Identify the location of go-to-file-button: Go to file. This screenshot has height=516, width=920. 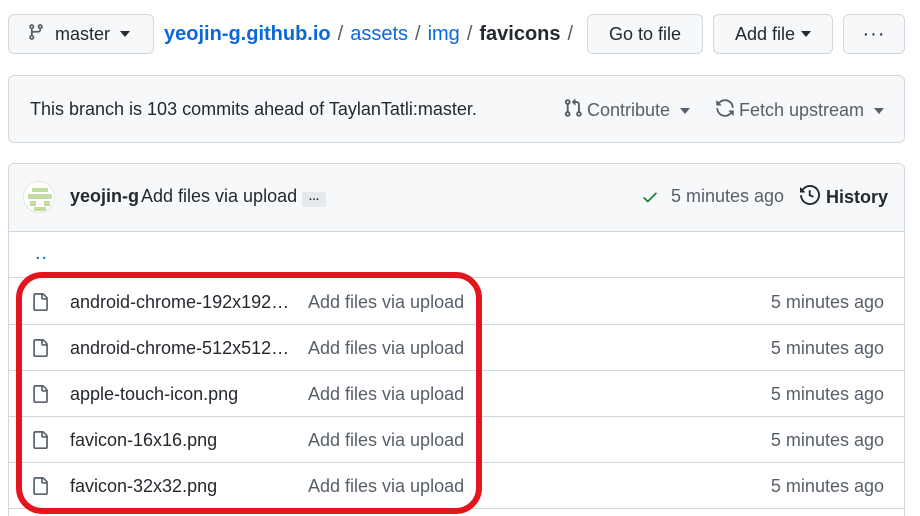
(645, 34).